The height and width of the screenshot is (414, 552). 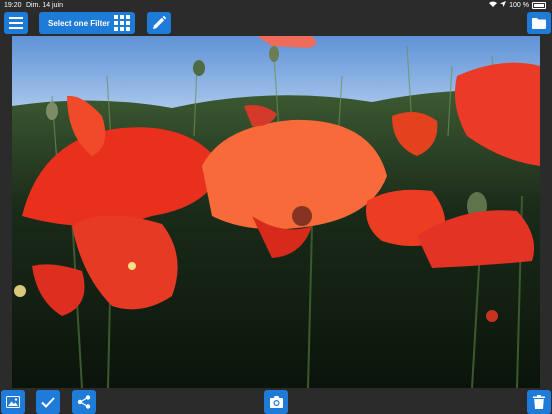 What do you see at coordinates (503, 5) in the screenshot?
I see `location-icon` at bounding box center [503, 5].